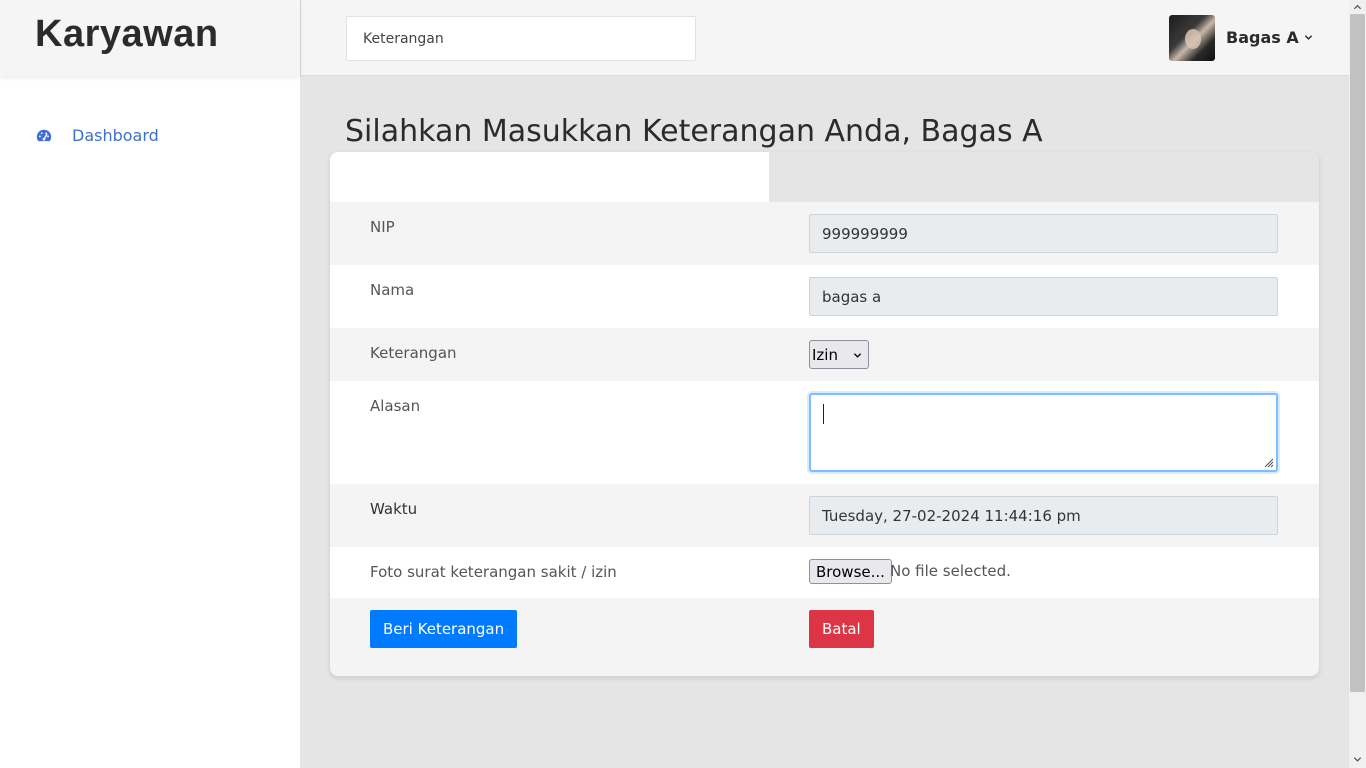  I want to click on keterangan-selected-value: Izin, so click(825, 354).